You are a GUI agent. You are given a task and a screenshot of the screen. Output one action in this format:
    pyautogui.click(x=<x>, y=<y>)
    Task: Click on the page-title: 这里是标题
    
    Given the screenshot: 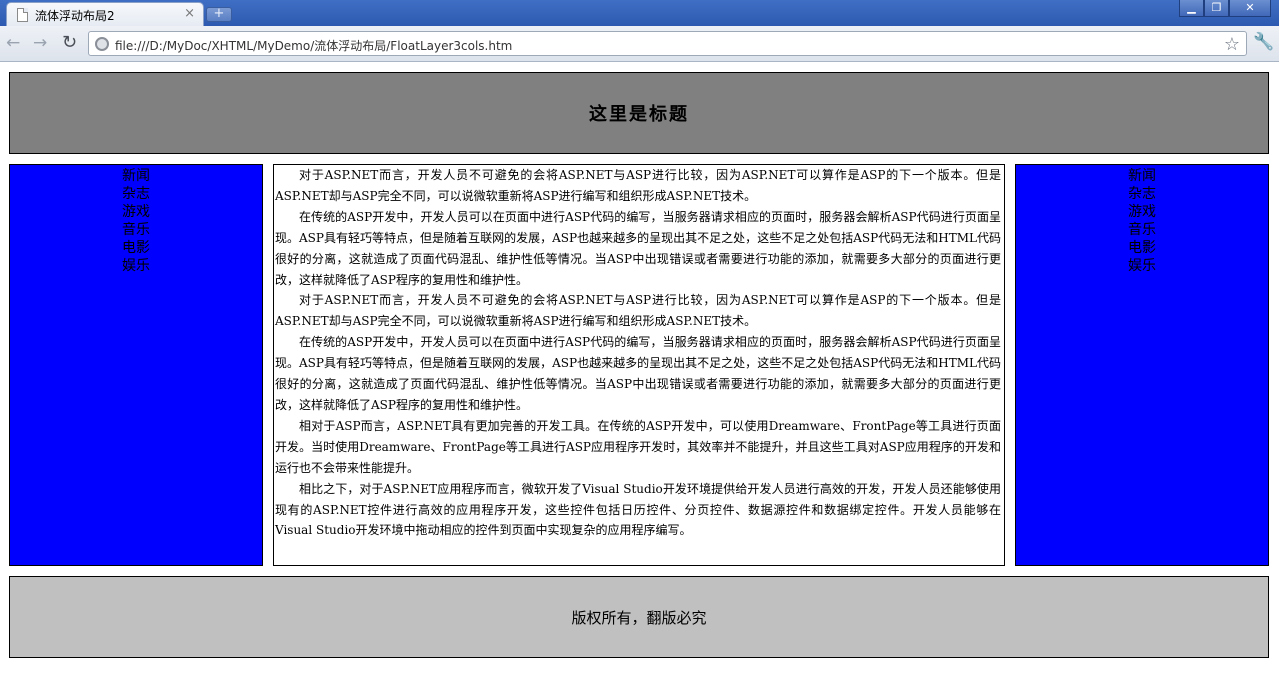 What is the action you would take?
    pyautogui.click(x=639, y=114)
    